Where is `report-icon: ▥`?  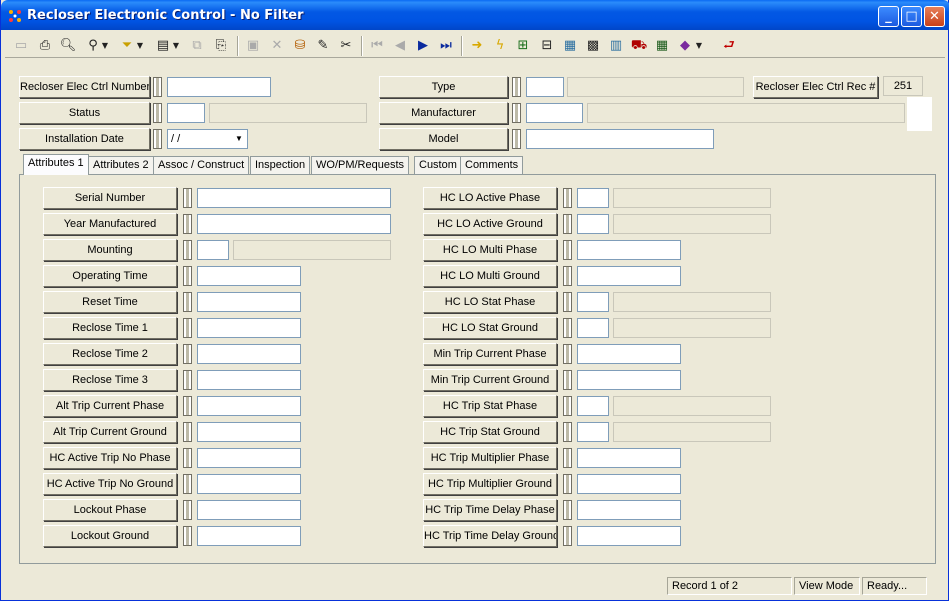
report-icon: ▥ is located at coordinates (616, 46).